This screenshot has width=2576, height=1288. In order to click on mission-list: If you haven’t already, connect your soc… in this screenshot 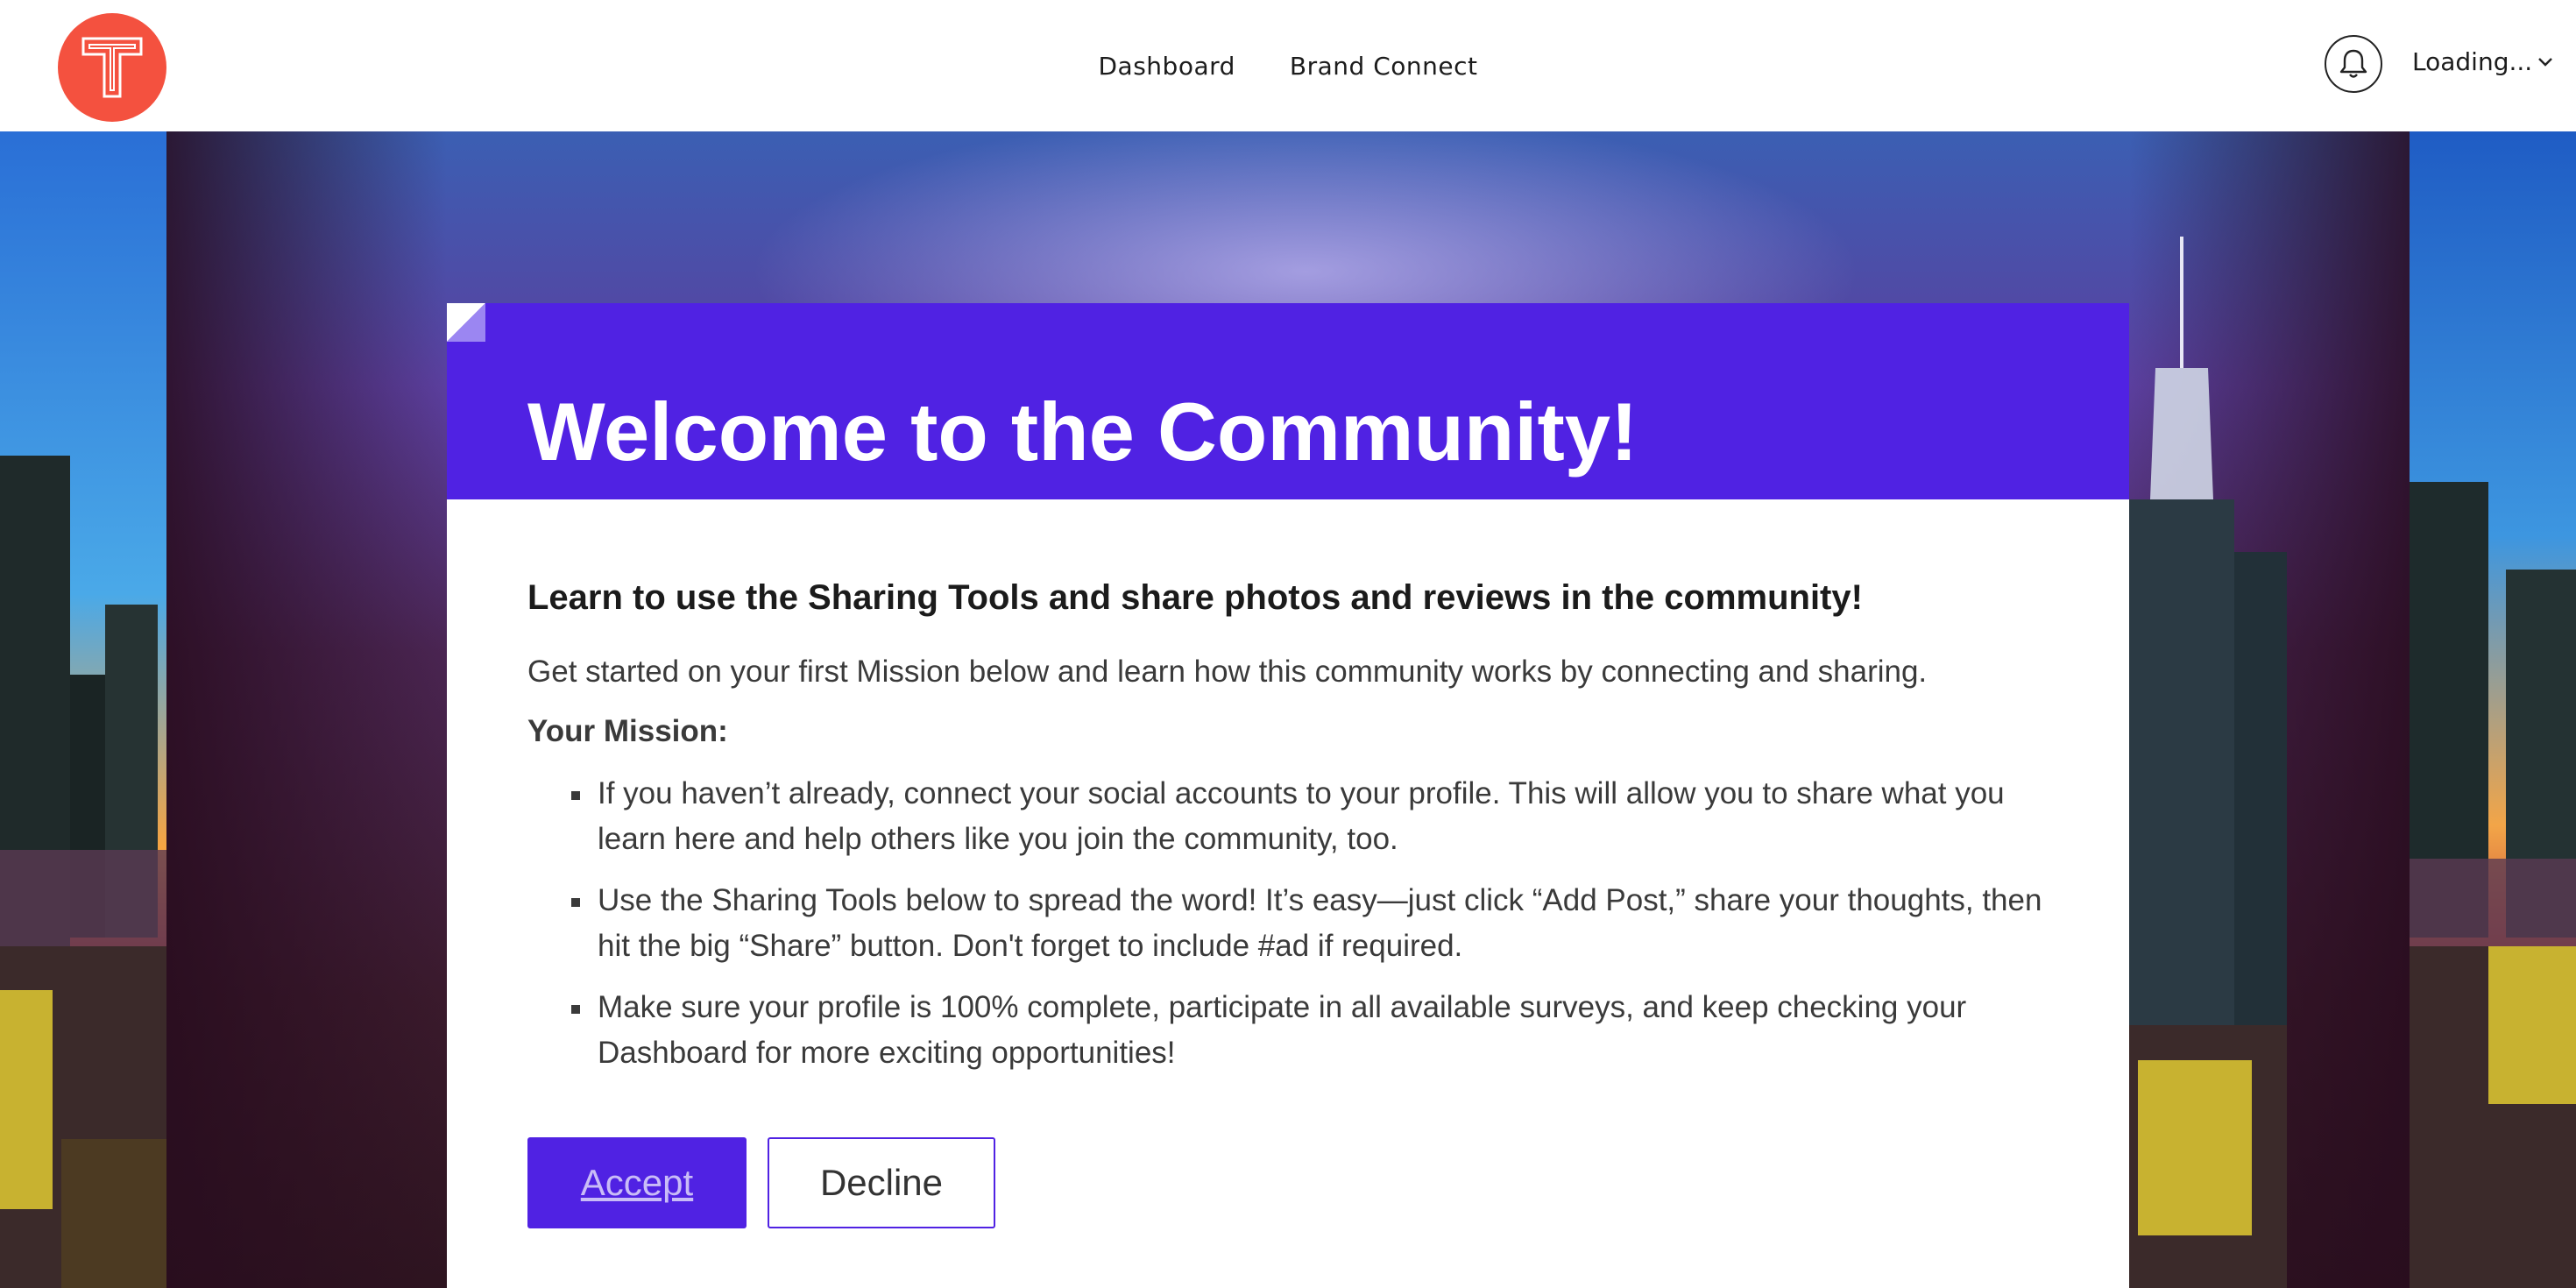, I will do `click(1298, 923)`.